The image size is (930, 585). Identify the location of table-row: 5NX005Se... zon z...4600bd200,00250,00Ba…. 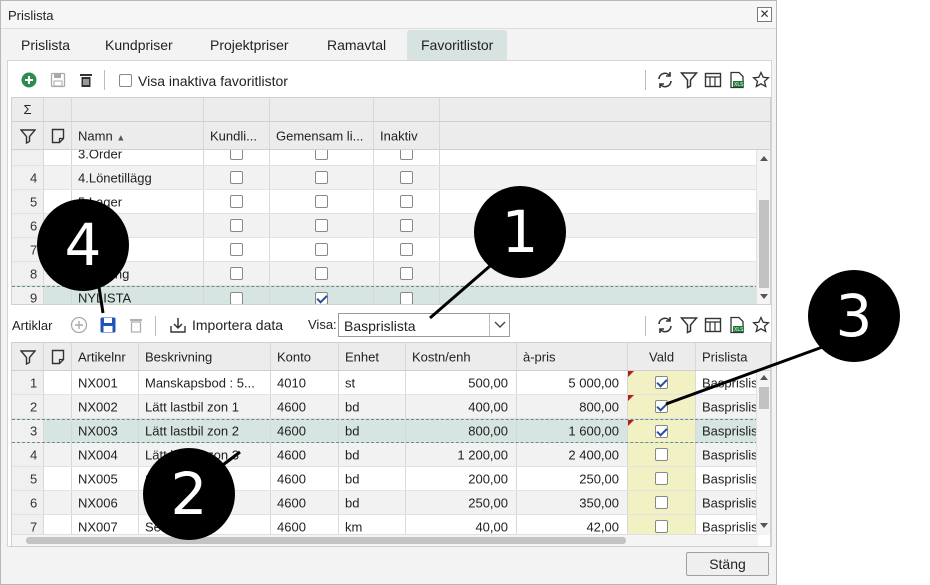
(385, 479).